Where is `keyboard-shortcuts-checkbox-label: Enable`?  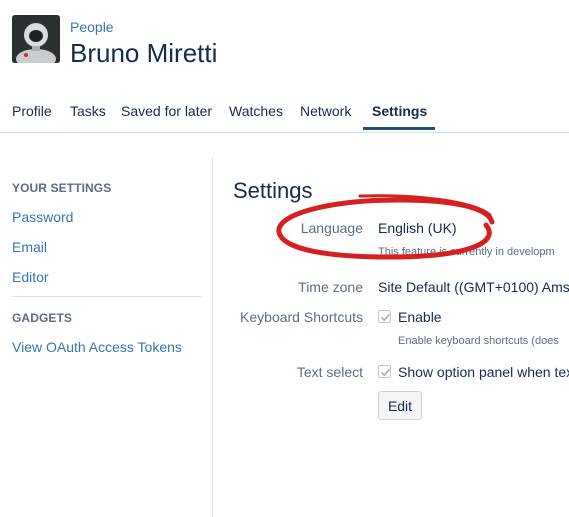 keyboard-shortcuts-checkbox-label: Enable is located at coordinates (420, 317).